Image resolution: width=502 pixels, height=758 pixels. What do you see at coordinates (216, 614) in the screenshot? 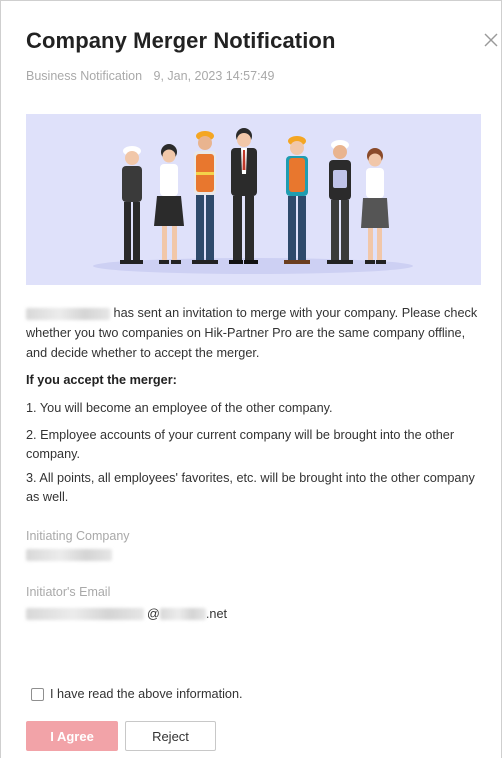
I see `email-tld: .net` at bounding box center [216, 614].